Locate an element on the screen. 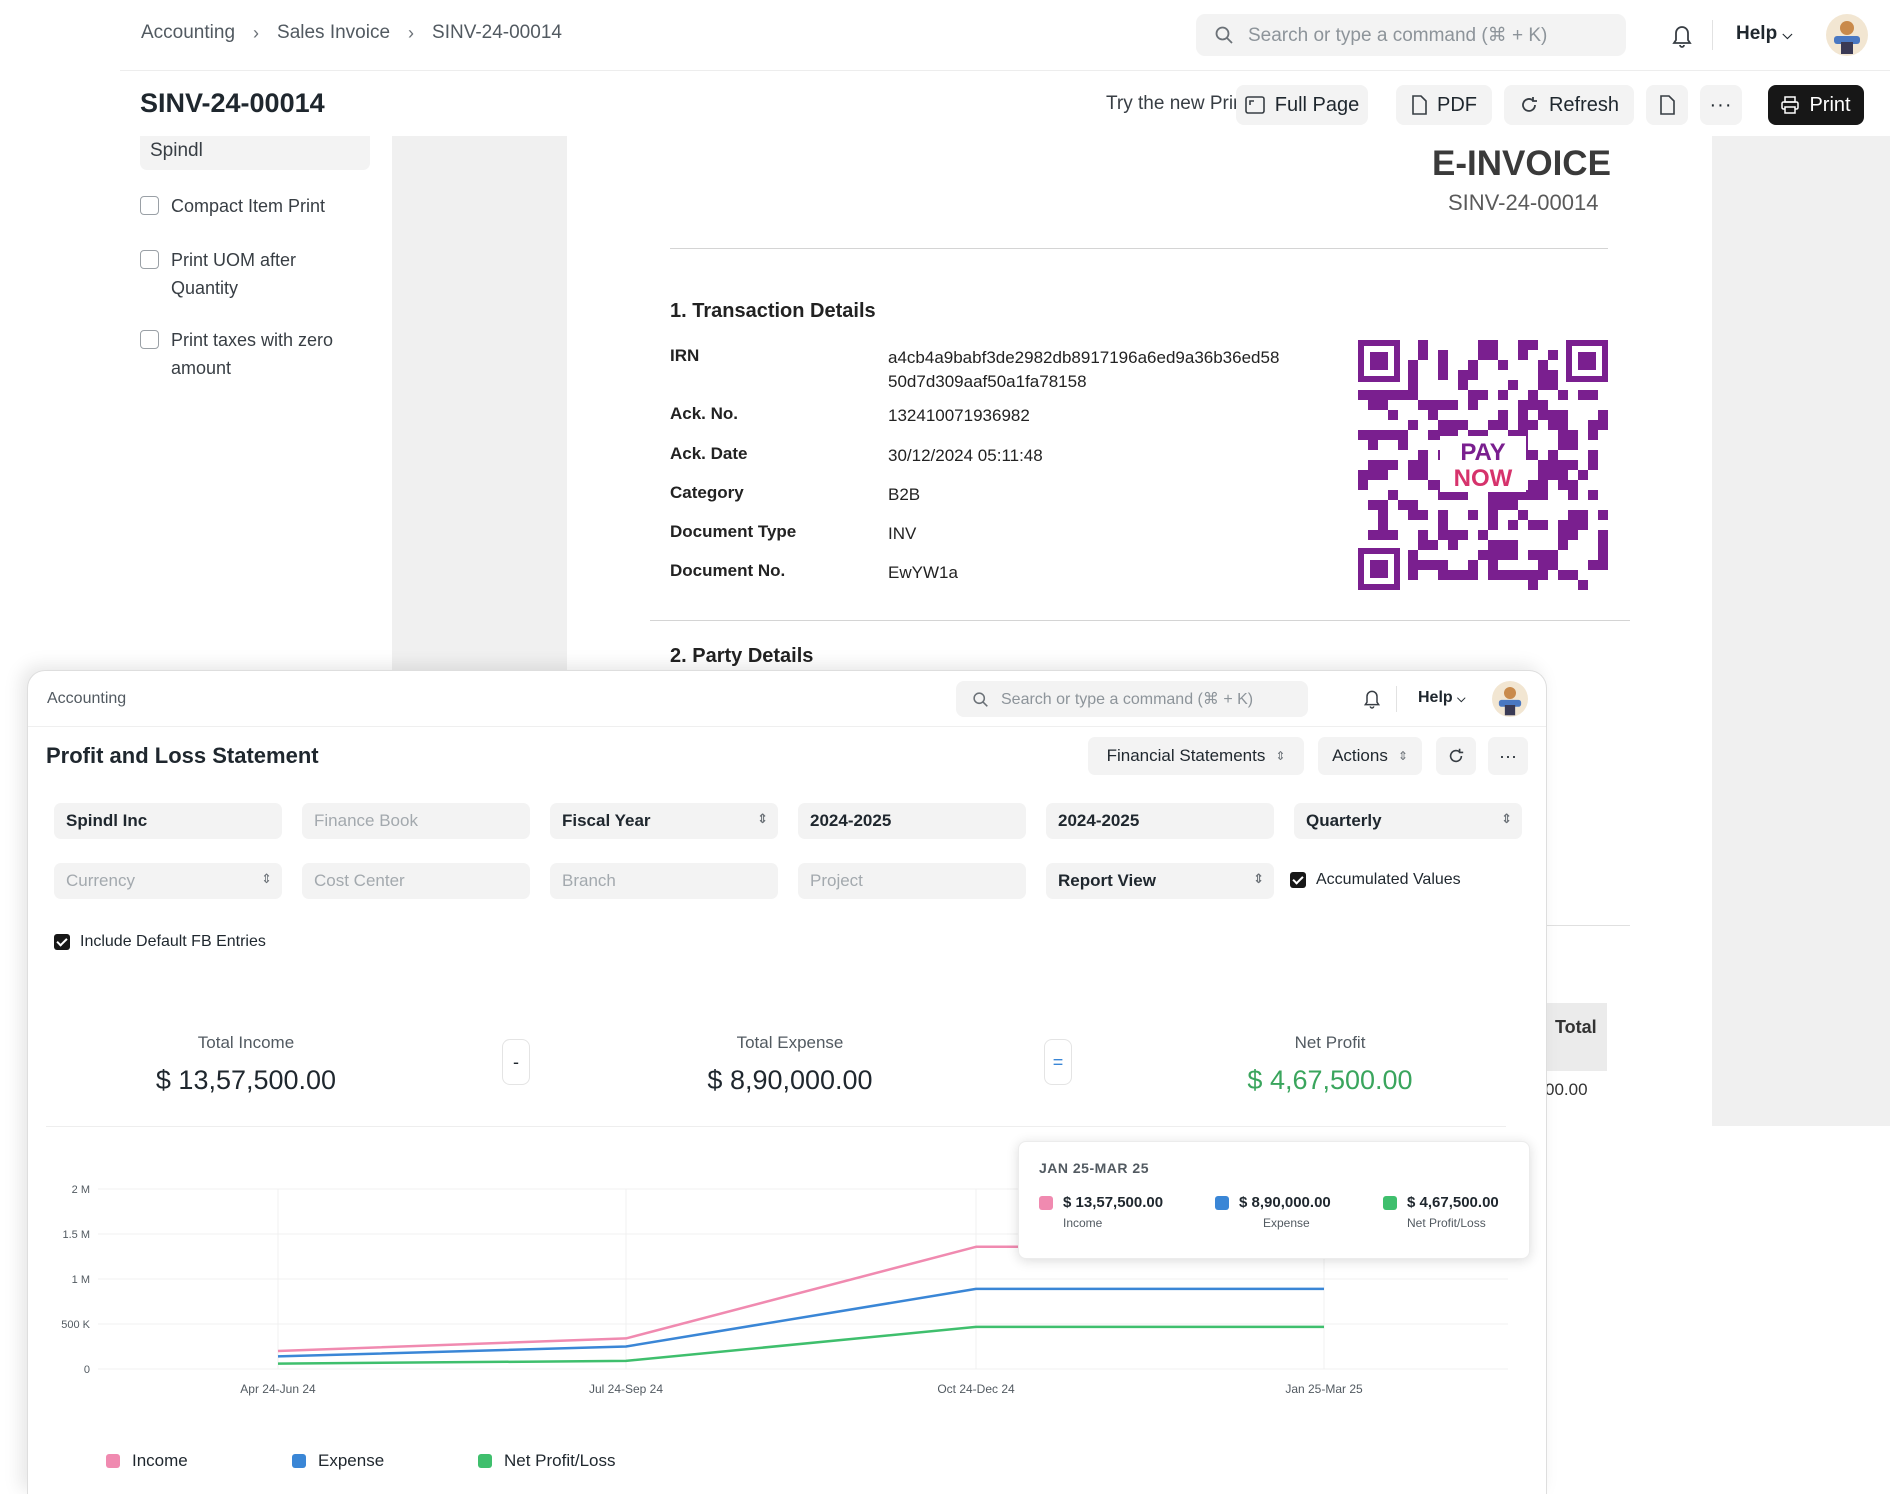 This screenshot has width=1890, height=1494. periodicity-select: Quarterly ⇕ is located at coordinates (1408, 821).